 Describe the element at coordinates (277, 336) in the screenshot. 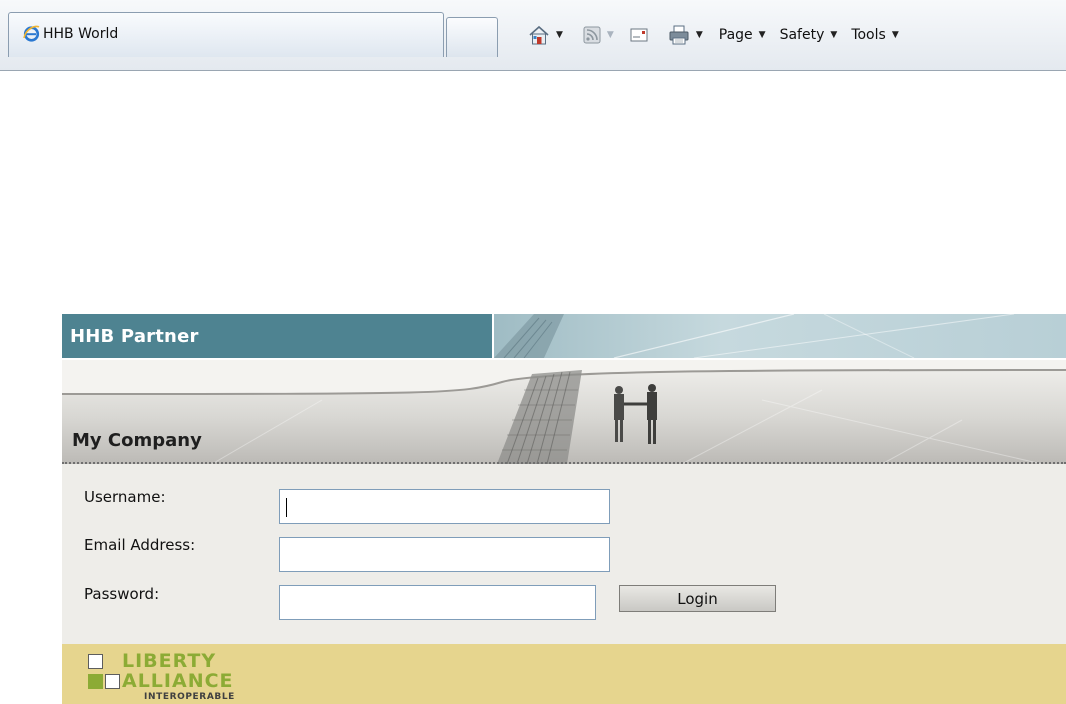

I see `partner-bar: HHB Partner` at that location.